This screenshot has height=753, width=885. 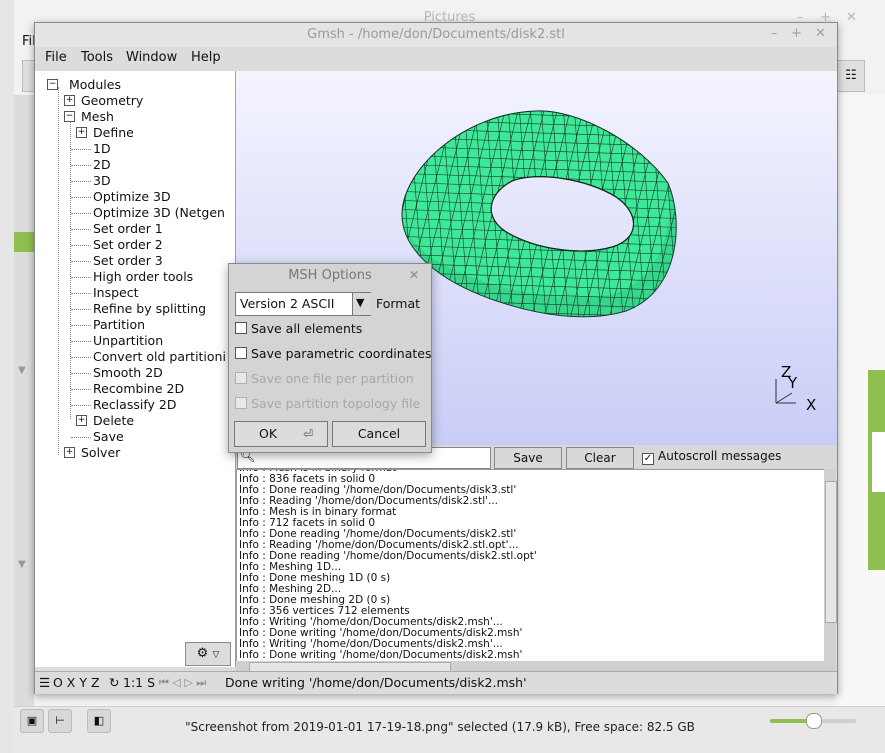 I want to click on tree-label: Solver, so click(x=101, y=452).